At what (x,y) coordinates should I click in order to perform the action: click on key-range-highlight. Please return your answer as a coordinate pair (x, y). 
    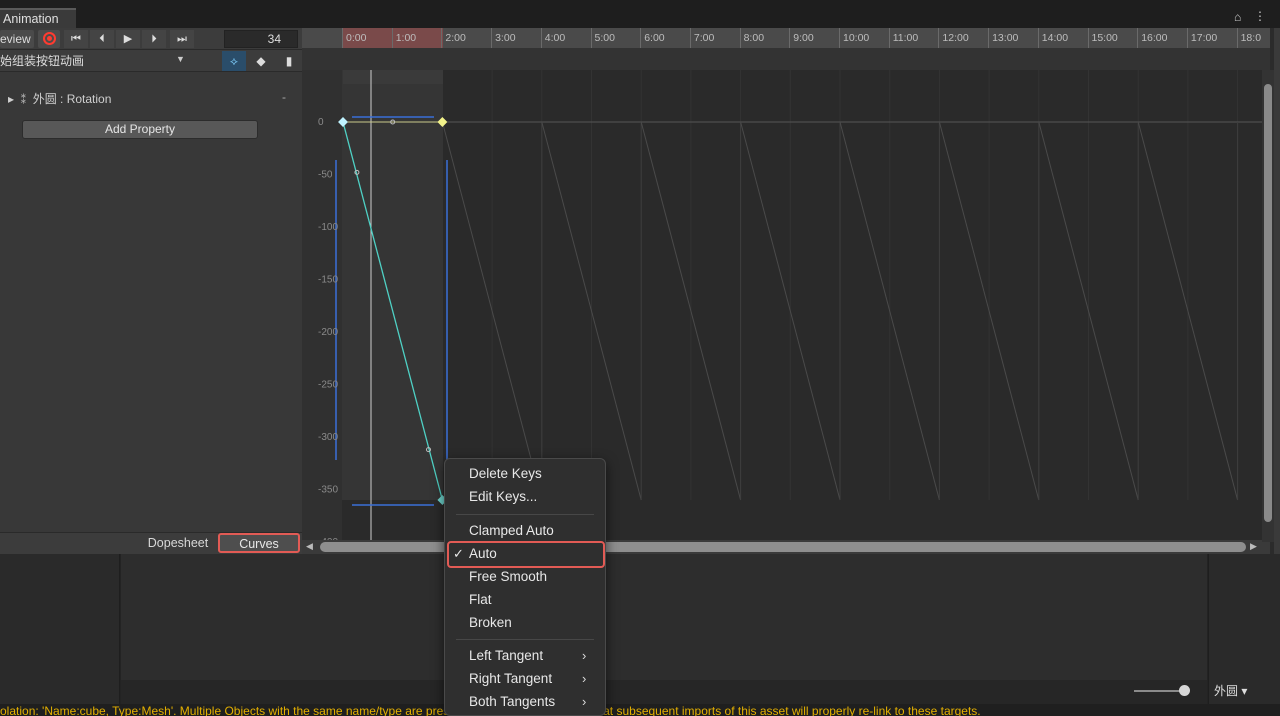
    Looking at the image, I should click on (392, 285).